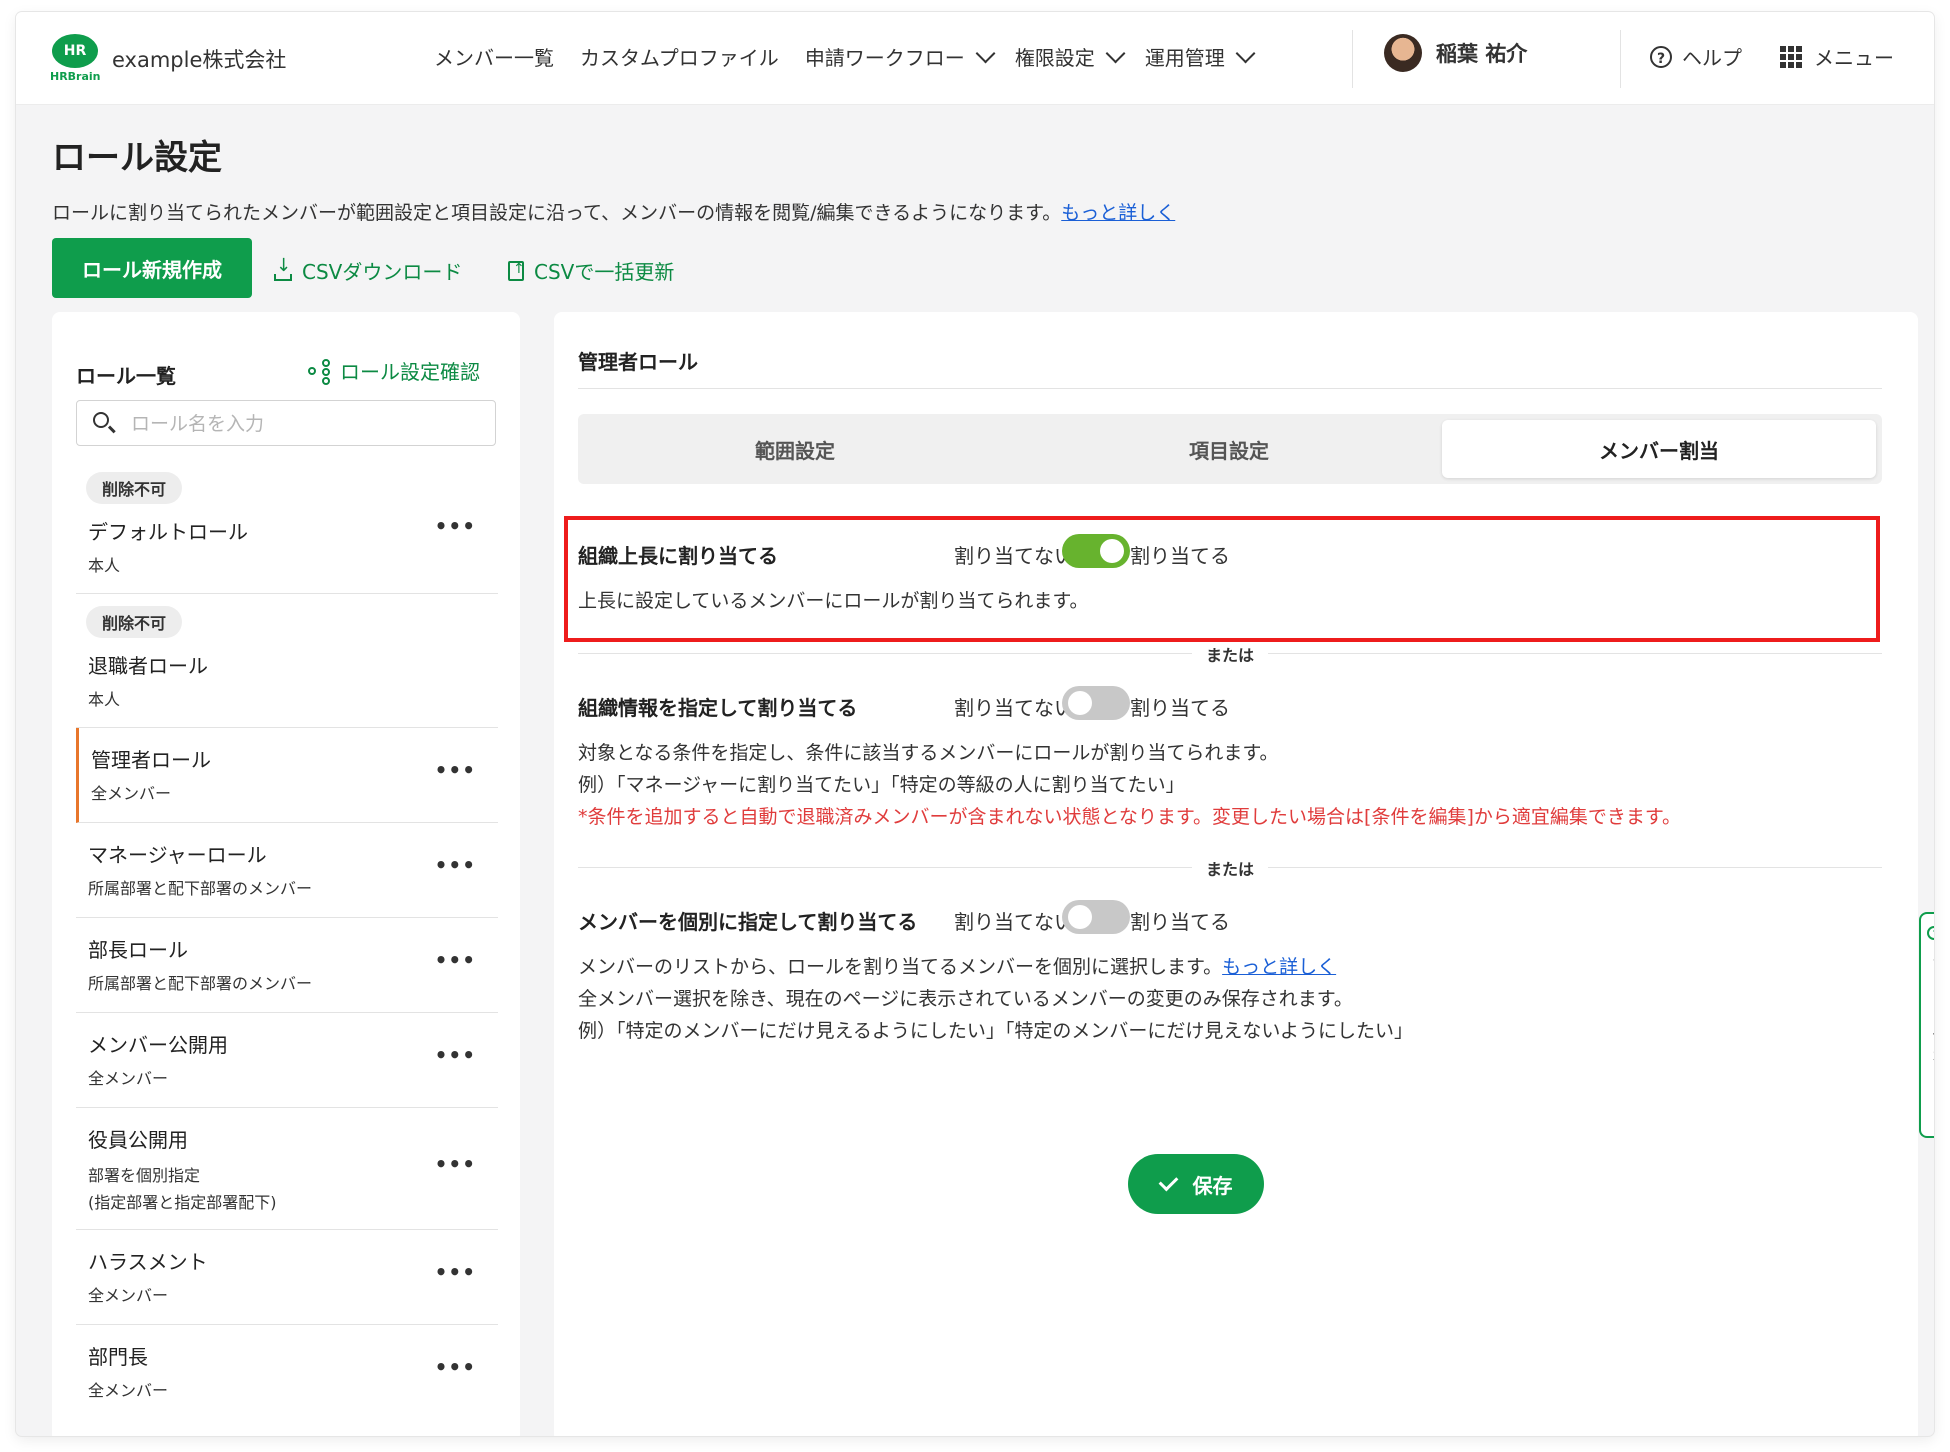  What do you see at coordinates (881, 785) in the screenshot?
I see `option-example: 例）「マネージャーに割り当てたい」「特定の等級の人に割り当てたい」` at bounding box center [881, 785].